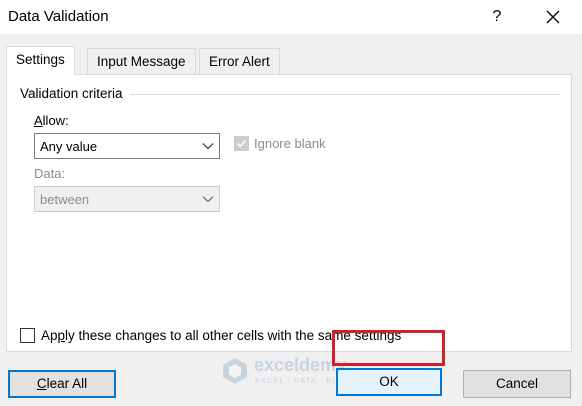  What do you see at coordinates (300, 365) in the screenshot?
I see `watermark-name: exceldemy` at bounding box center [300, 365].